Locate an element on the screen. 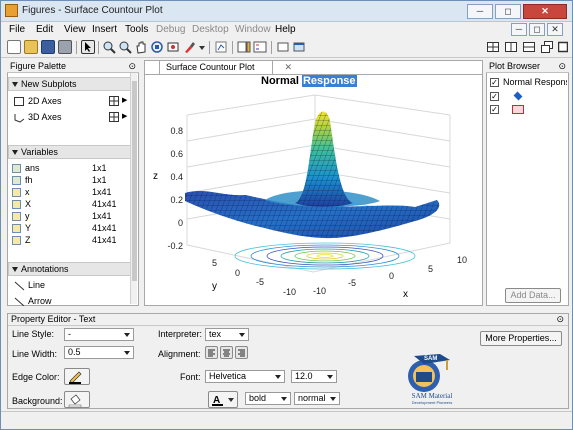 This screenshot has width=573, height=430. font-weight-dropdown: bold is located at coordinates (268, 398).